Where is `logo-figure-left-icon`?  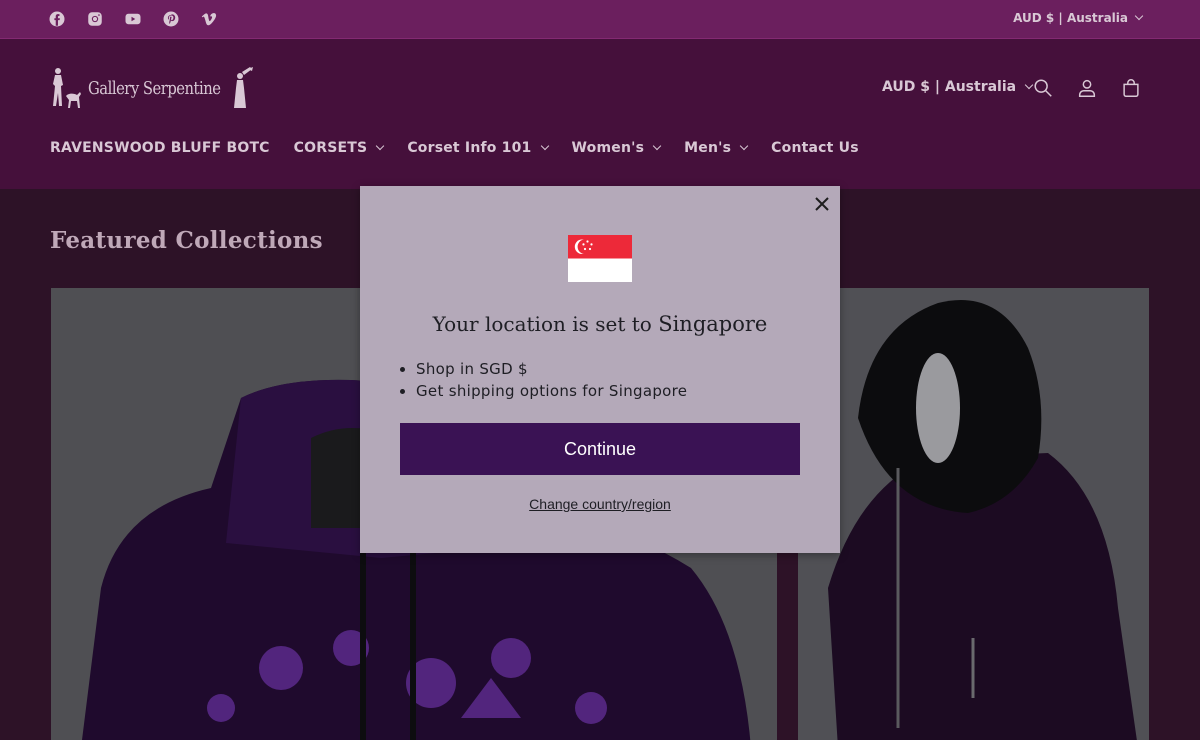
logo-figure-left-icon is located at coordinates (67, 88).